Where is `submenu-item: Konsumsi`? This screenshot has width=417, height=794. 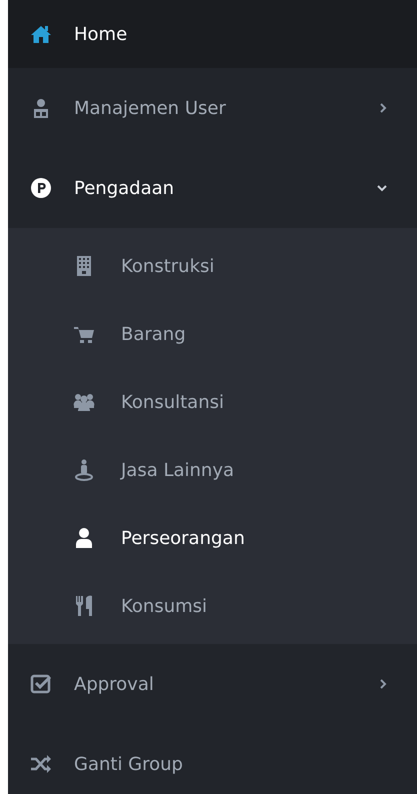
submenu-item: Konsumsi is located at coordinates (212, 606).